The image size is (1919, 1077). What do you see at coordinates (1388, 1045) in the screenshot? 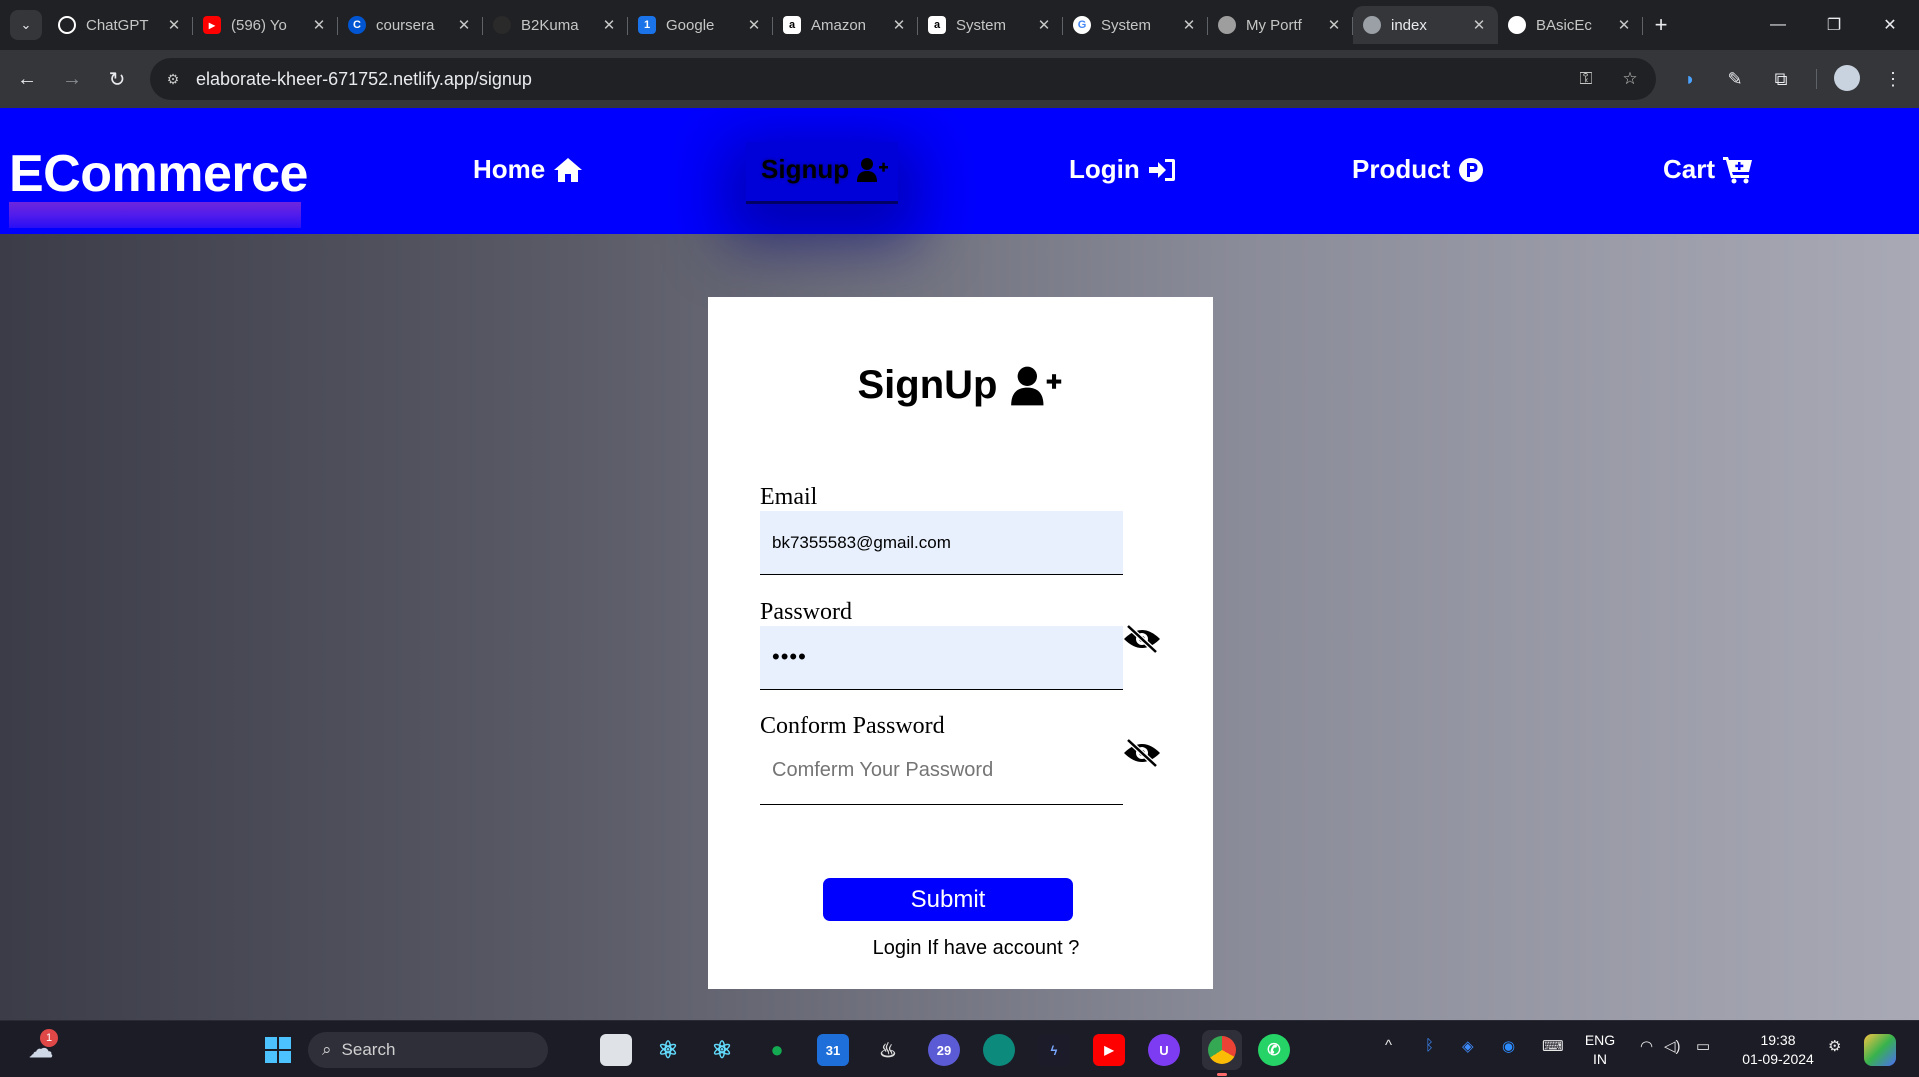
I see `chevron-up-icon: ^` at bounding box center [1388, 1045].